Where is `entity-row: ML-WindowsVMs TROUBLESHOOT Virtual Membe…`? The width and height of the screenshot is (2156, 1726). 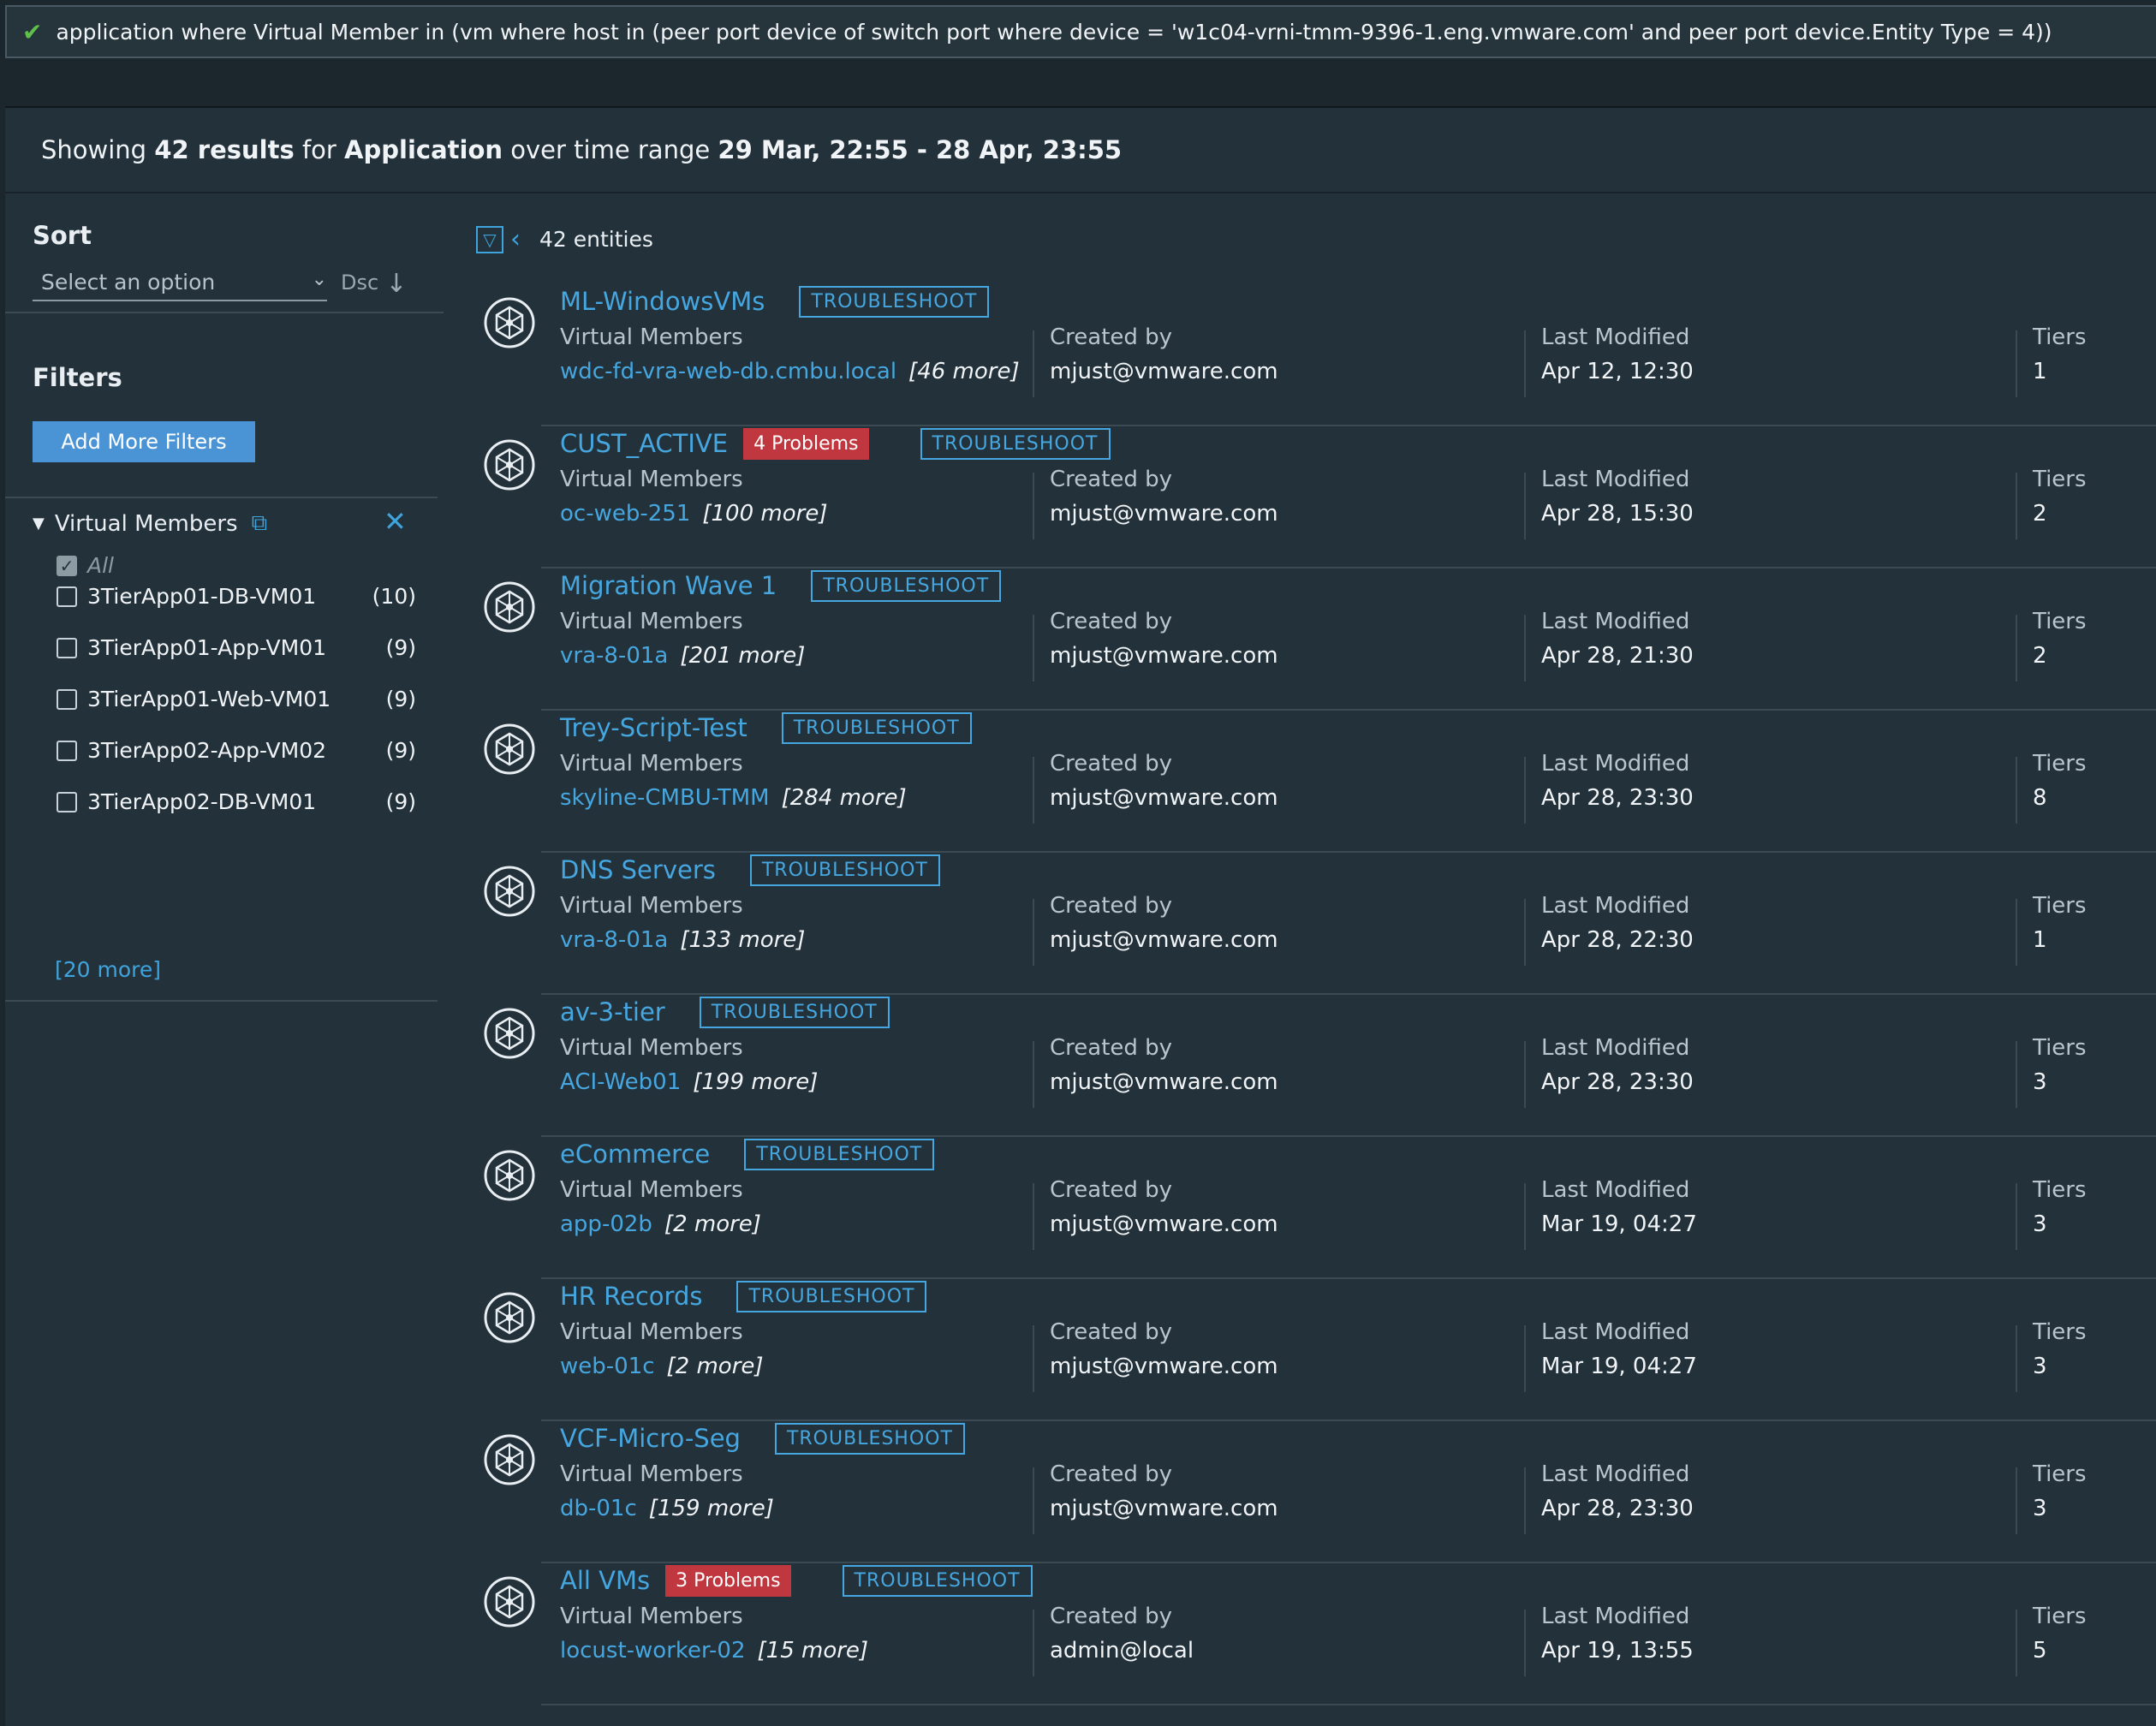
entity-row: ML-WindowsVMs TROUBLESHOOT Virtual Membe… is located at coordinates (1316, 355).